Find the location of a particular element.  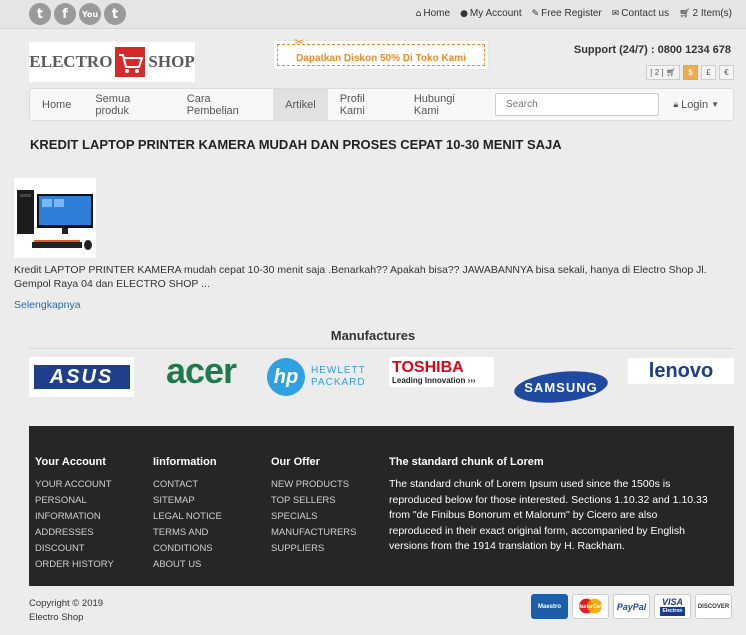

top-link-home: ⌂ Home is located at coordinates (433, 13).